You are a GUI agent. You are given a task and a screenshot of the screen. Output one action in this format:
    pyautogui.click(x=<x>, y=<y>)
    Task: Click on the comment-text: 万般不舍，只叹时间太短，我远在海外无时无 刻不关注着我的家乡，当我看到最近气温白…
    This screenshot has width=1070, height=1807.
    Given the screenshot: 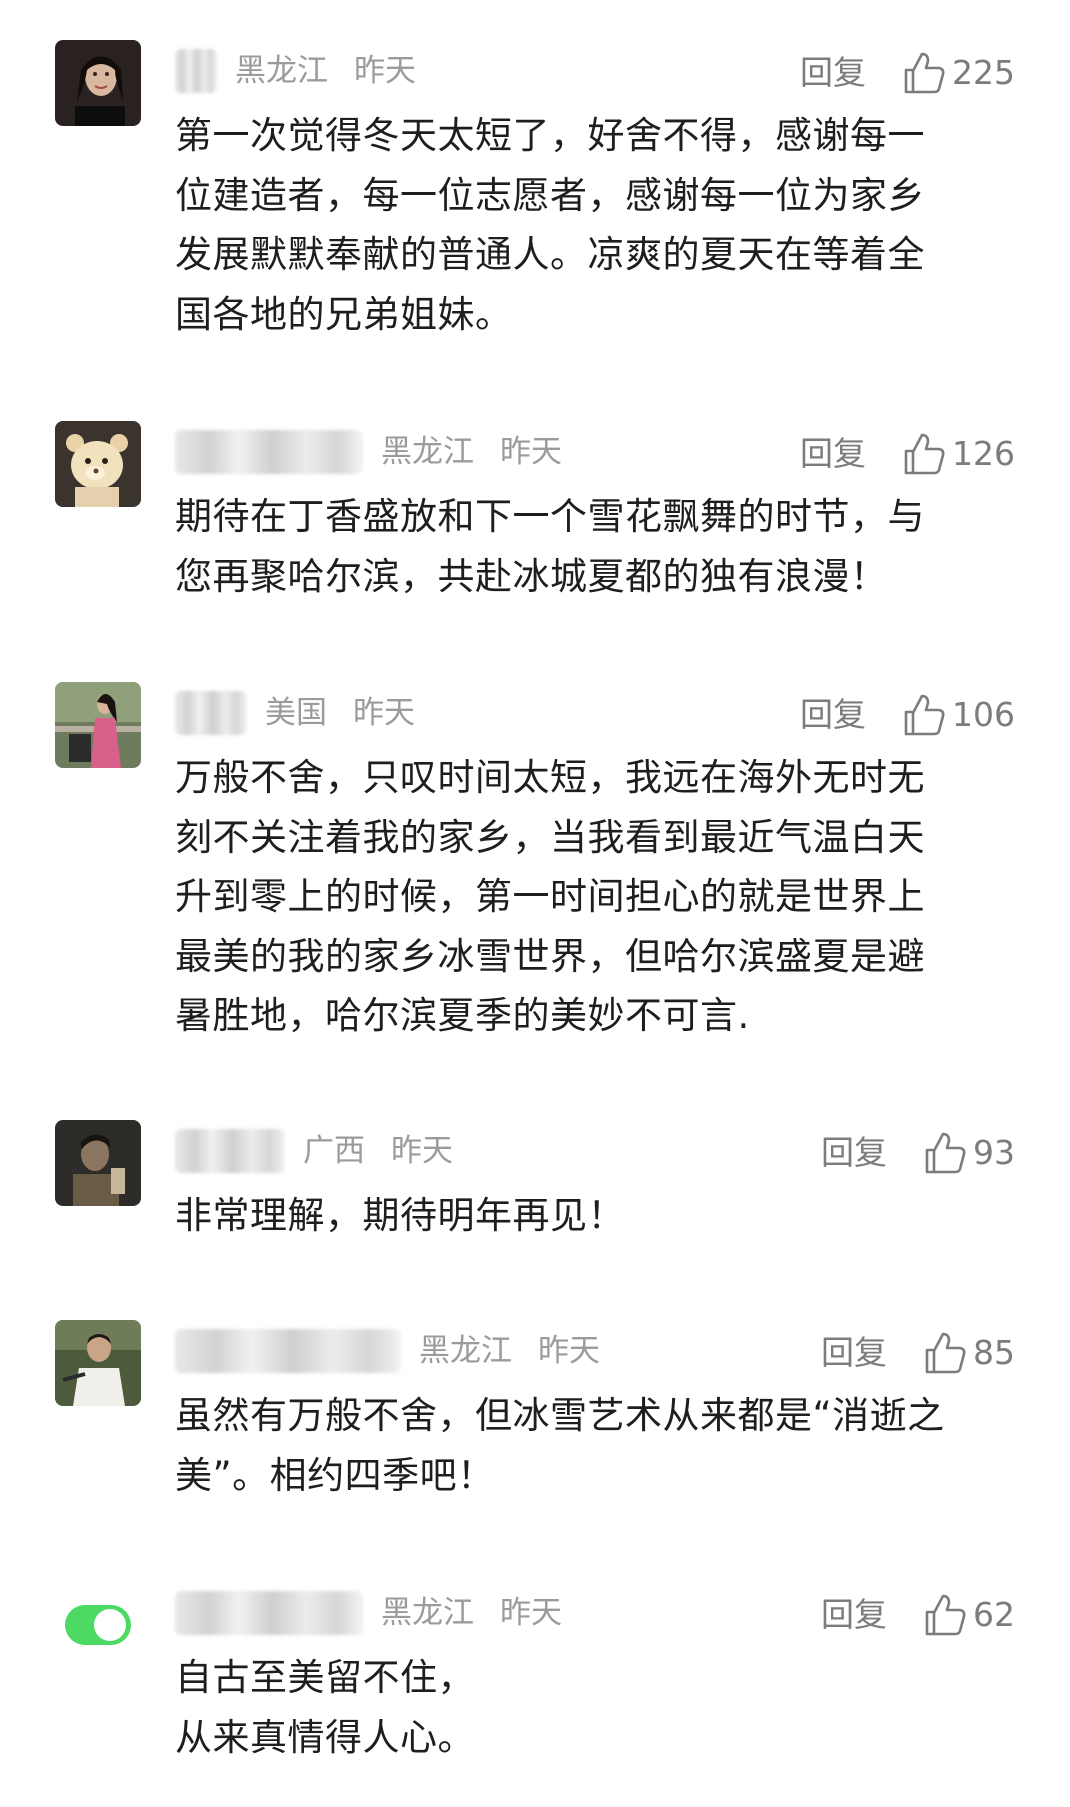 What is the action you would take?
    pyautogui.click(x=585, y=897)
    